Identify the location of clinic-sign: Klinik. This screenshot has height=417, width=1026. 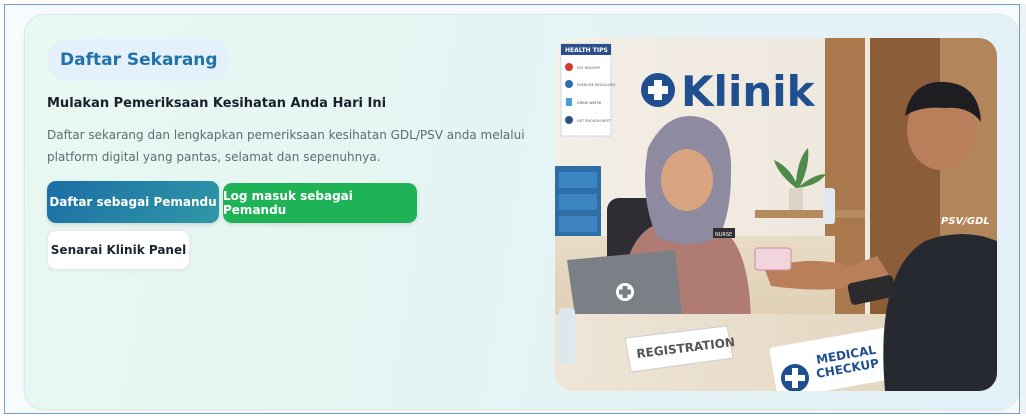
(748, 91).